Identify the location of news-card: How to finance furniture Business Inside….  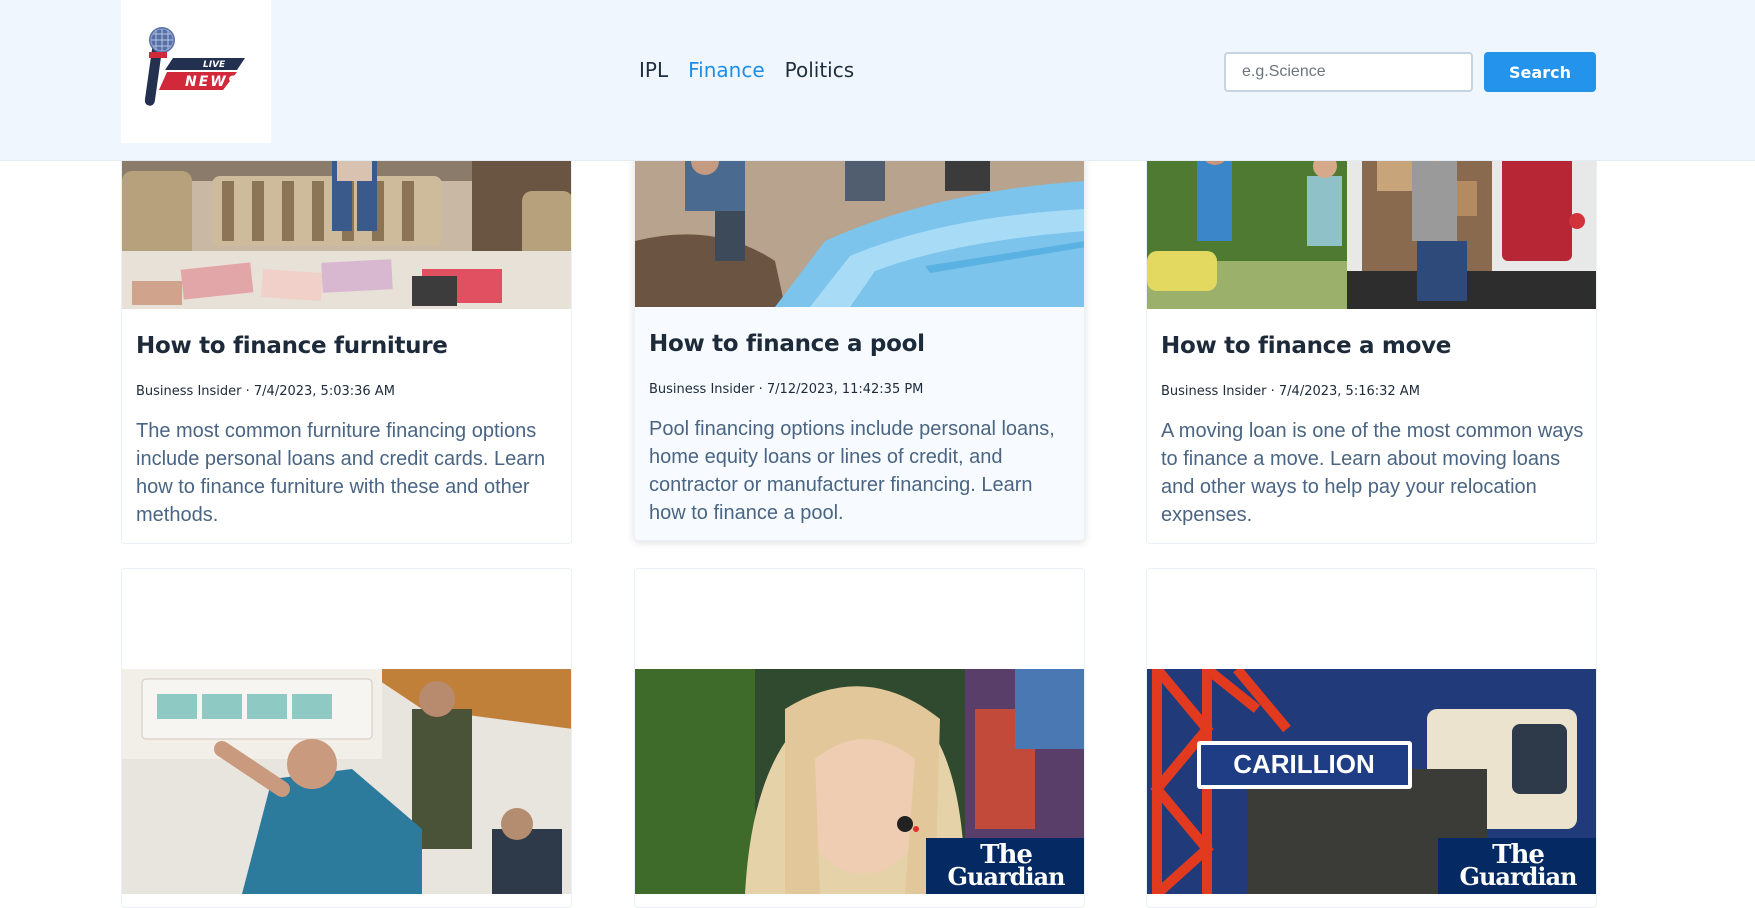
(346, 332).